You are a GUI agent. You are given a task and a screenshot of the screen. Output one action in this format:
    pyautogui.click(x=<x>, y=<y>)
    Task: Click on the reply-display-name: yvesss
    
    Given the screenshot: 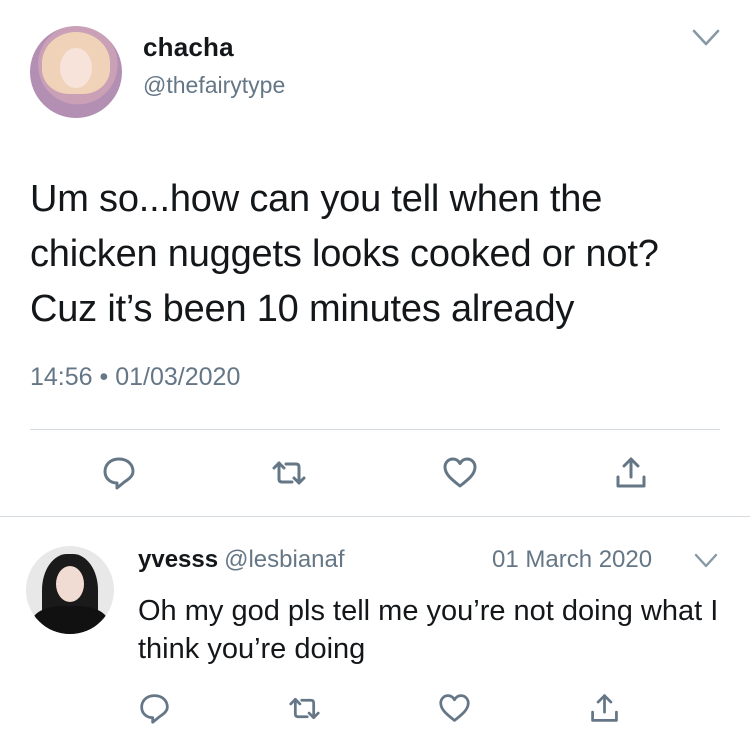 What is the action you would take?
    pyautogui.click(x=178, y=559)
    